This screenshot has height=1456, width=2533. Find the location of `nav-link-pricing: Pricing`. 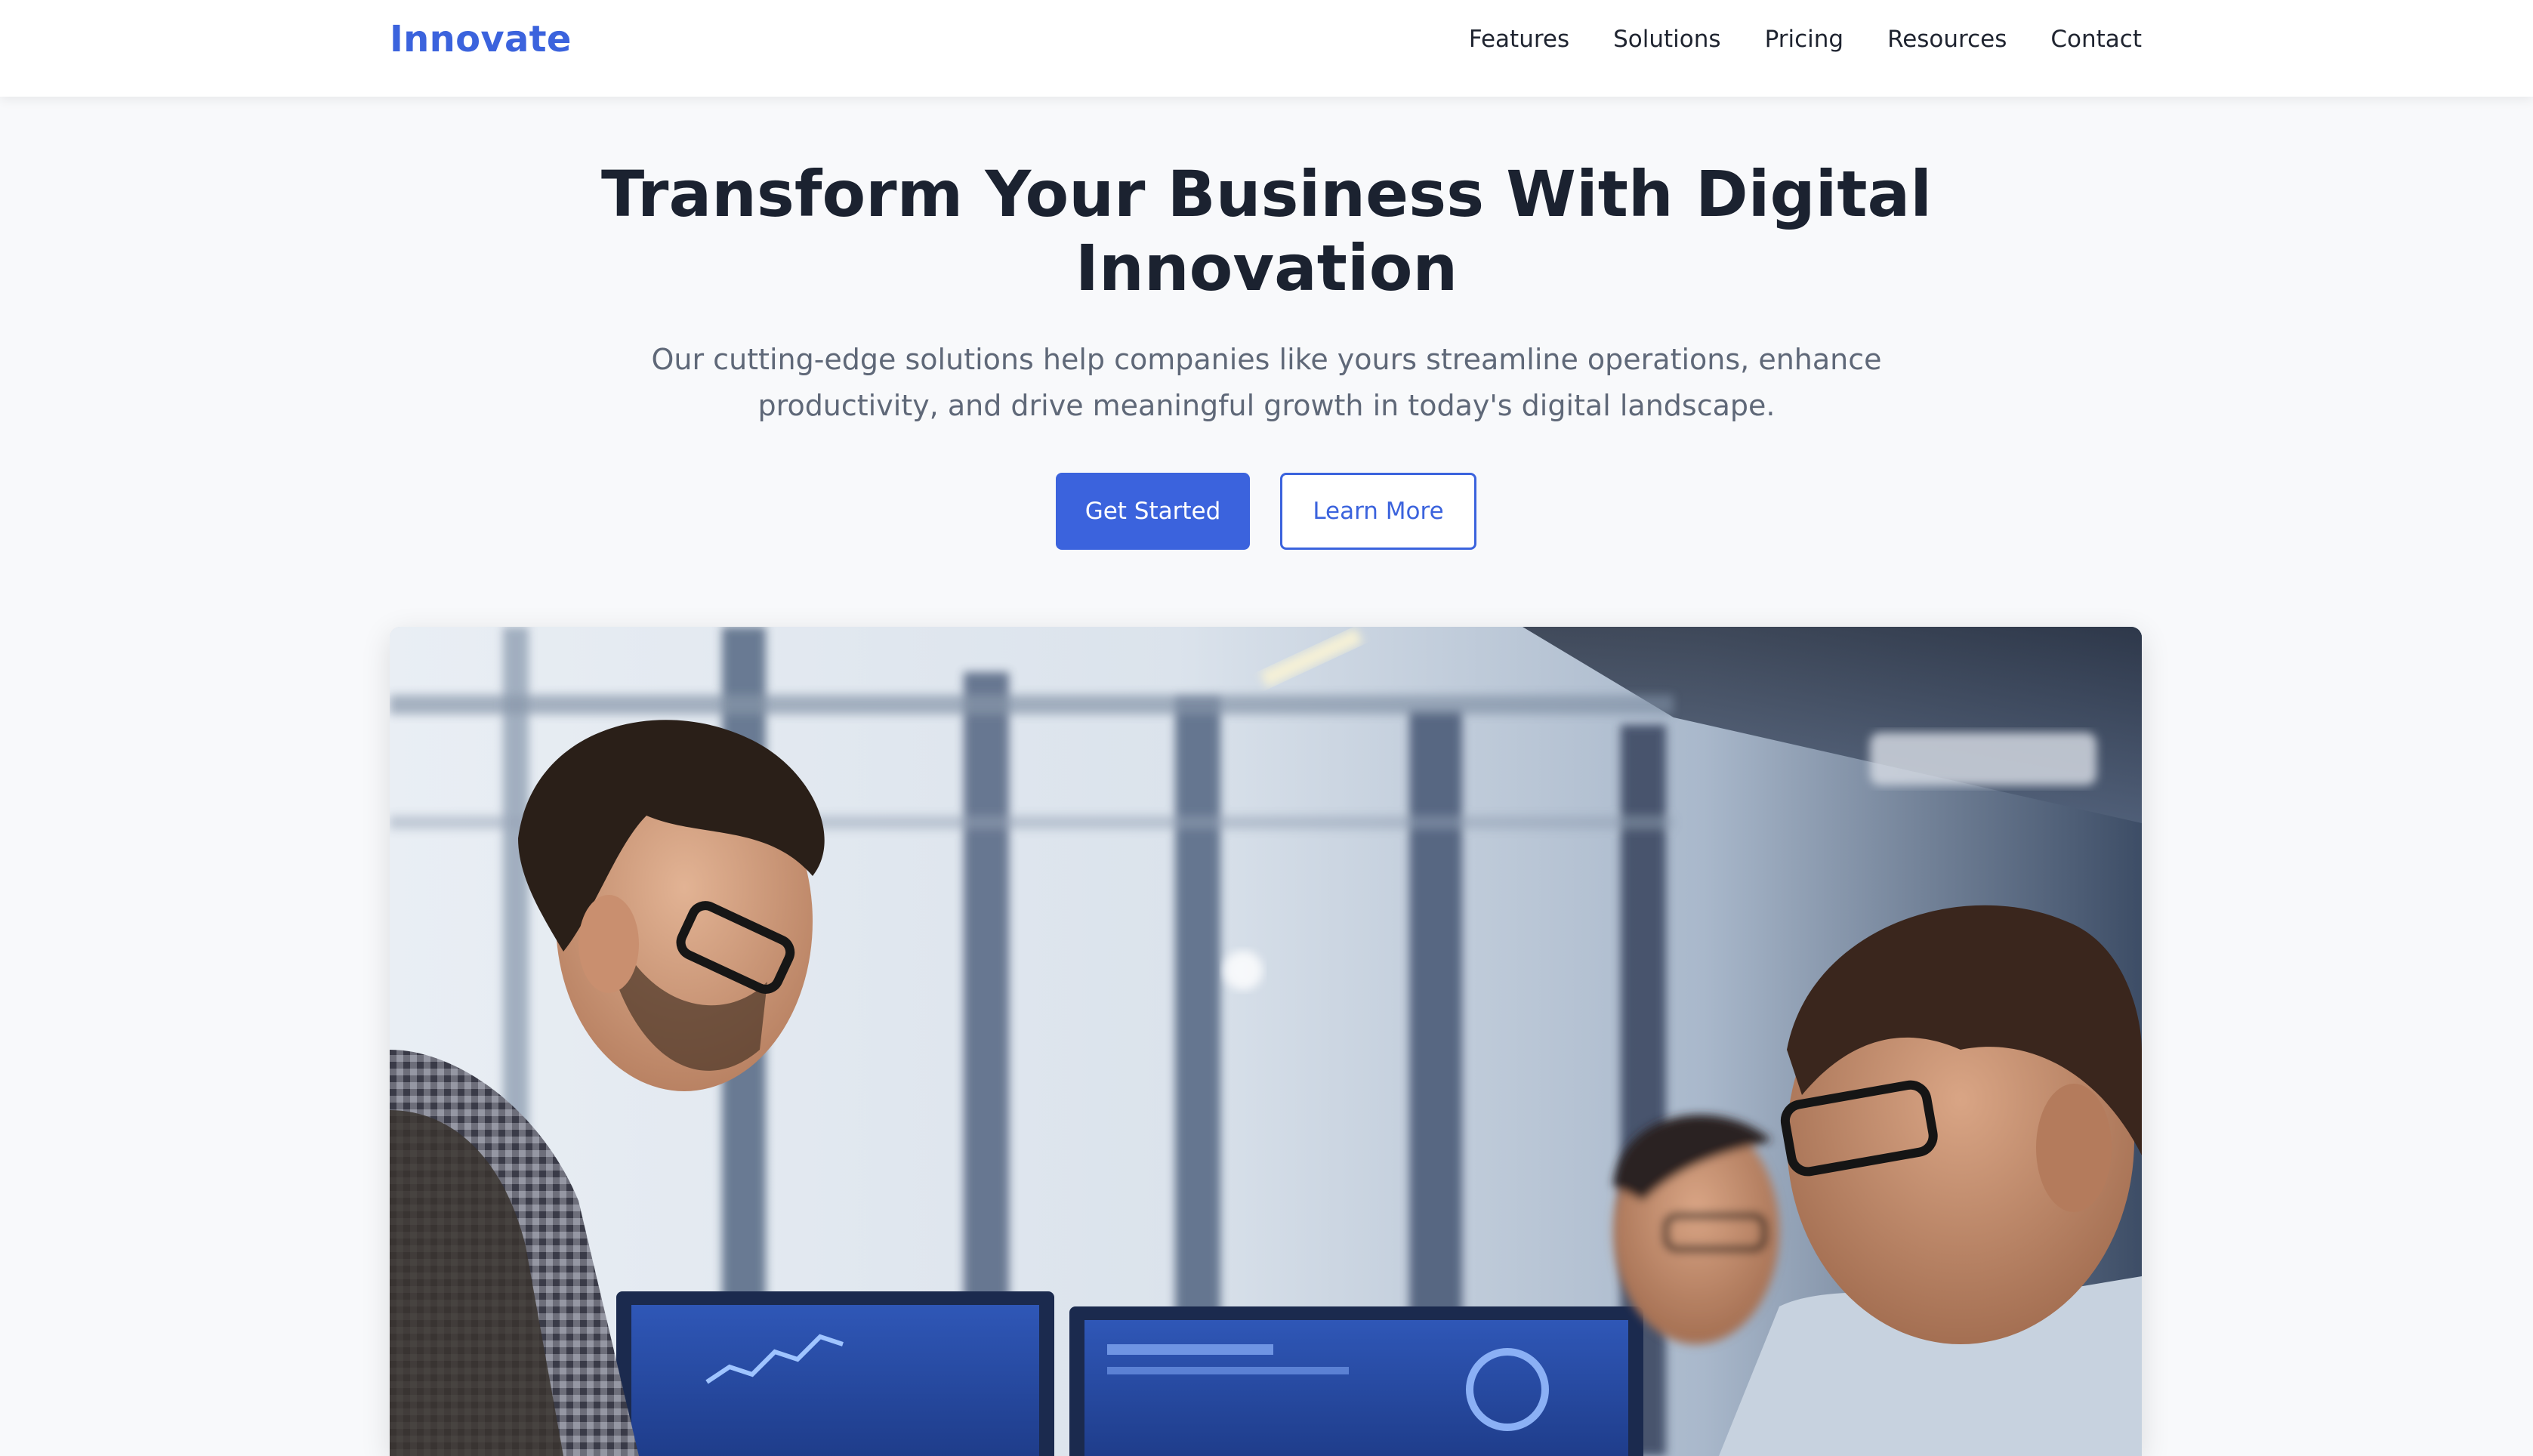

nav-link-pricing: Pricing is located at coordinates (1805, 39).